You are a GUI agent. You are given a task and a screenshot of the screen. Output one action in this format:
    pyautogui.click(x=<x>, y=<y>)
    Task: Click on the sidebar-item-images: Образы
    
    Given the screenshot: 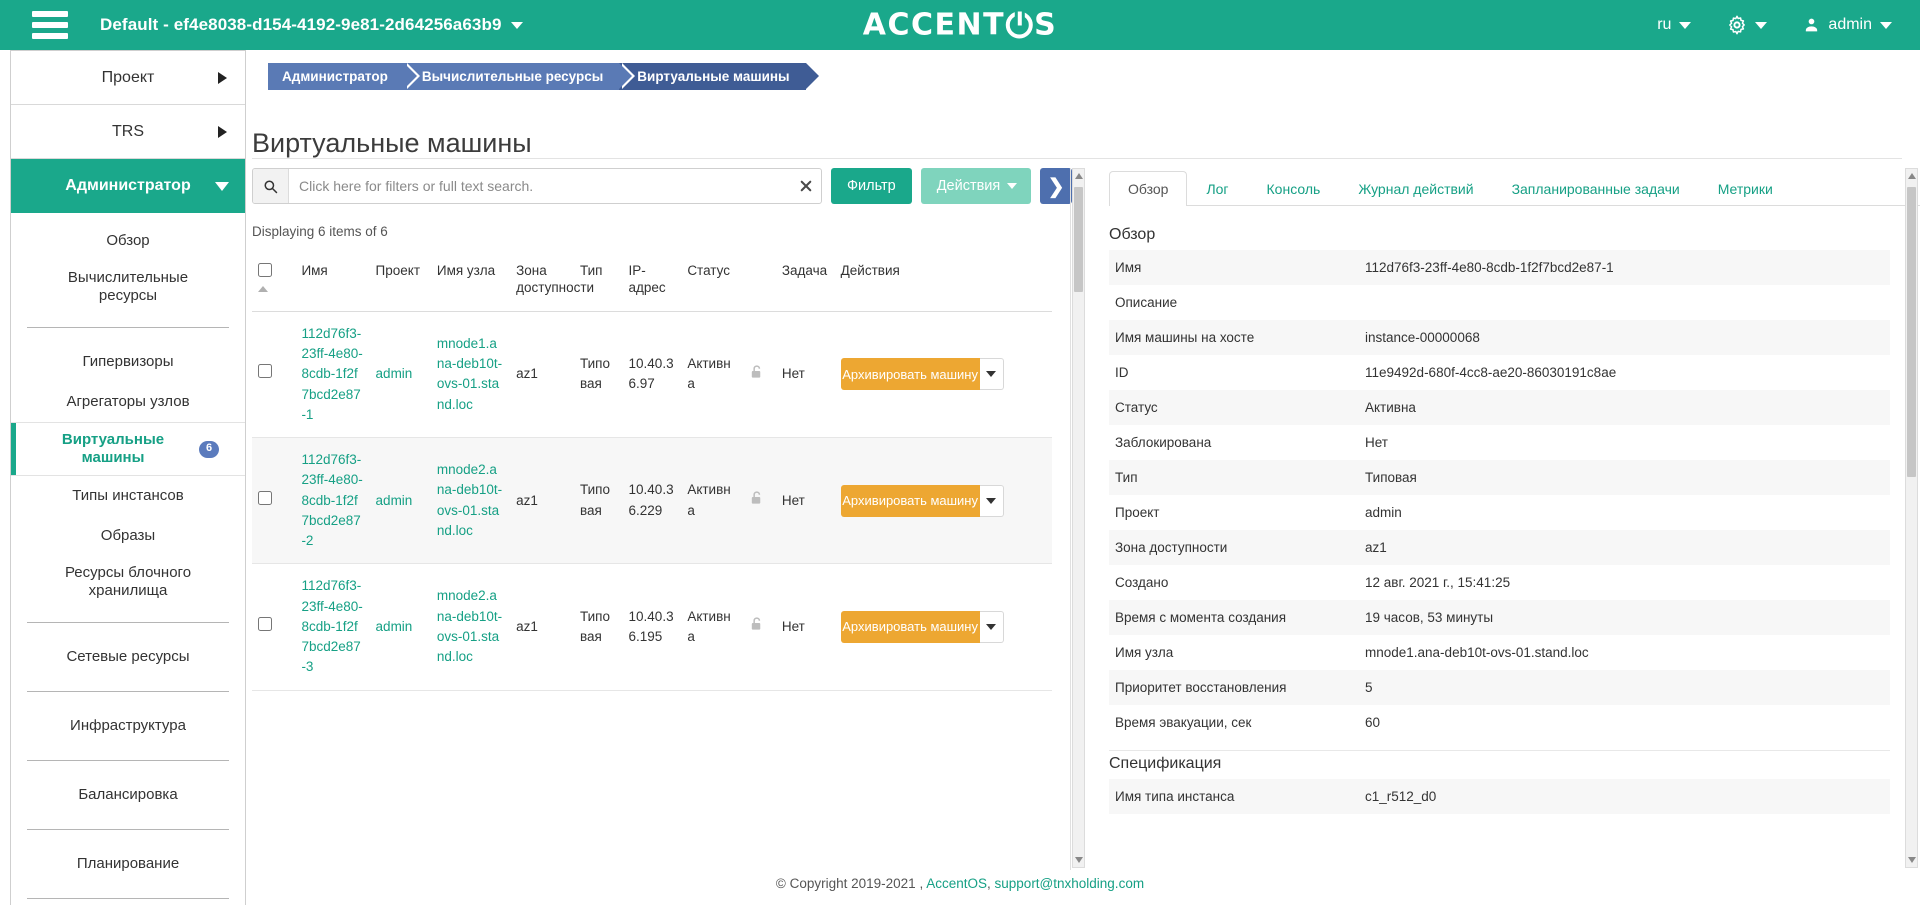 What is the action you would take?
    pyautogui.click(x=128, y=536)
    